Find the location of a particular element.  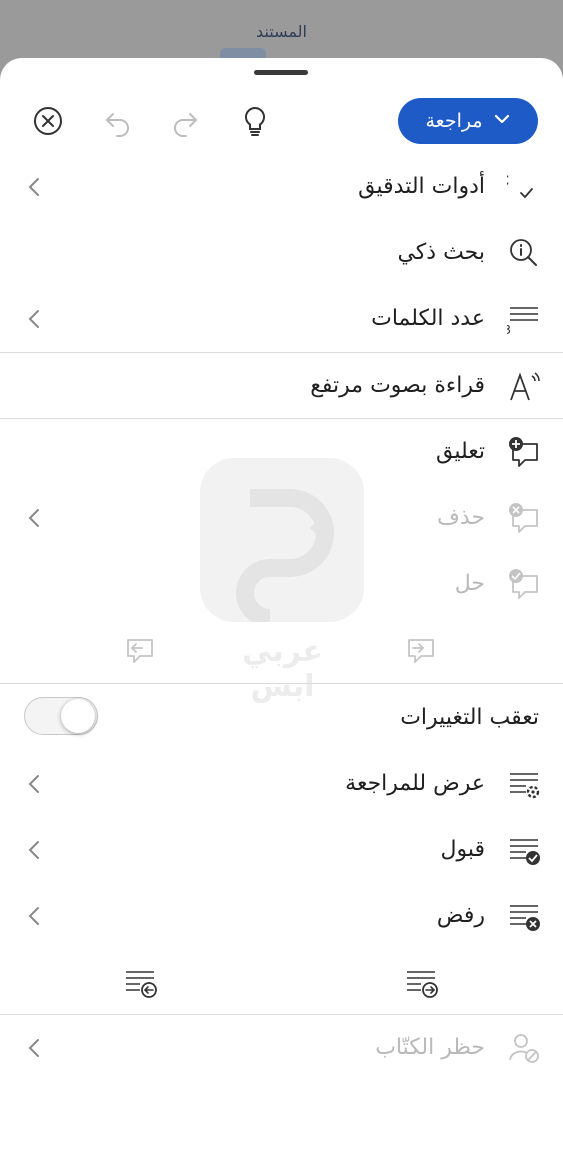

menu-item-accept: قبول is located at coordinates (281, 850).